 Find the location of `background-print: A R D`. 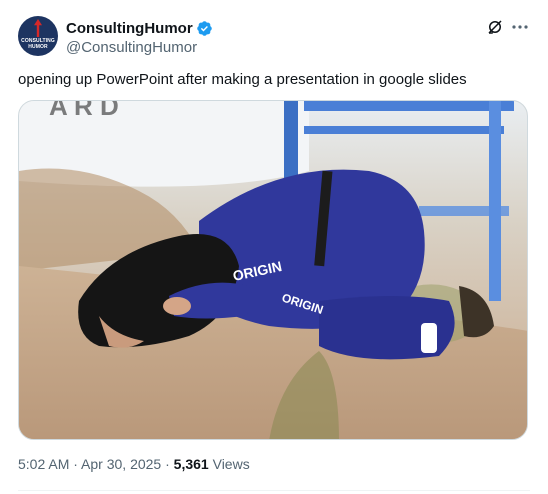

background-print: A R D is located at coordinates (84, 111).